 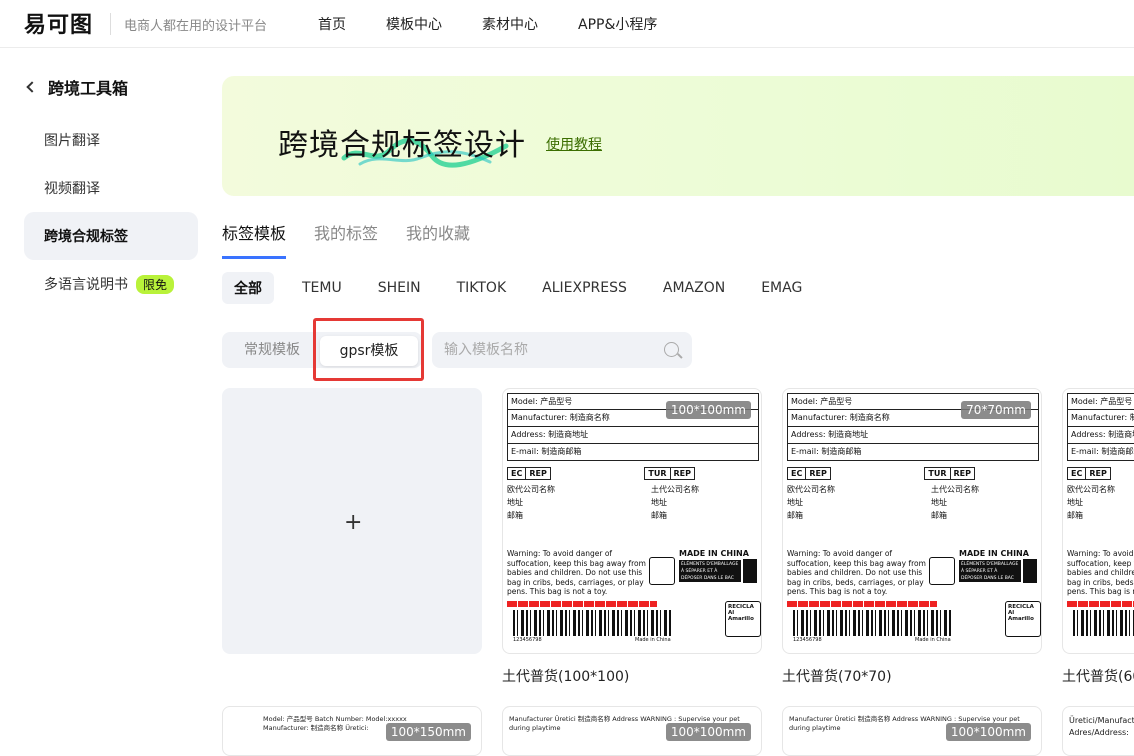 What do you see at coordinates (72, 189) in the screenshot?
I see `sidebar-item-label: 视频翻译` at bounding box center [72, 189].